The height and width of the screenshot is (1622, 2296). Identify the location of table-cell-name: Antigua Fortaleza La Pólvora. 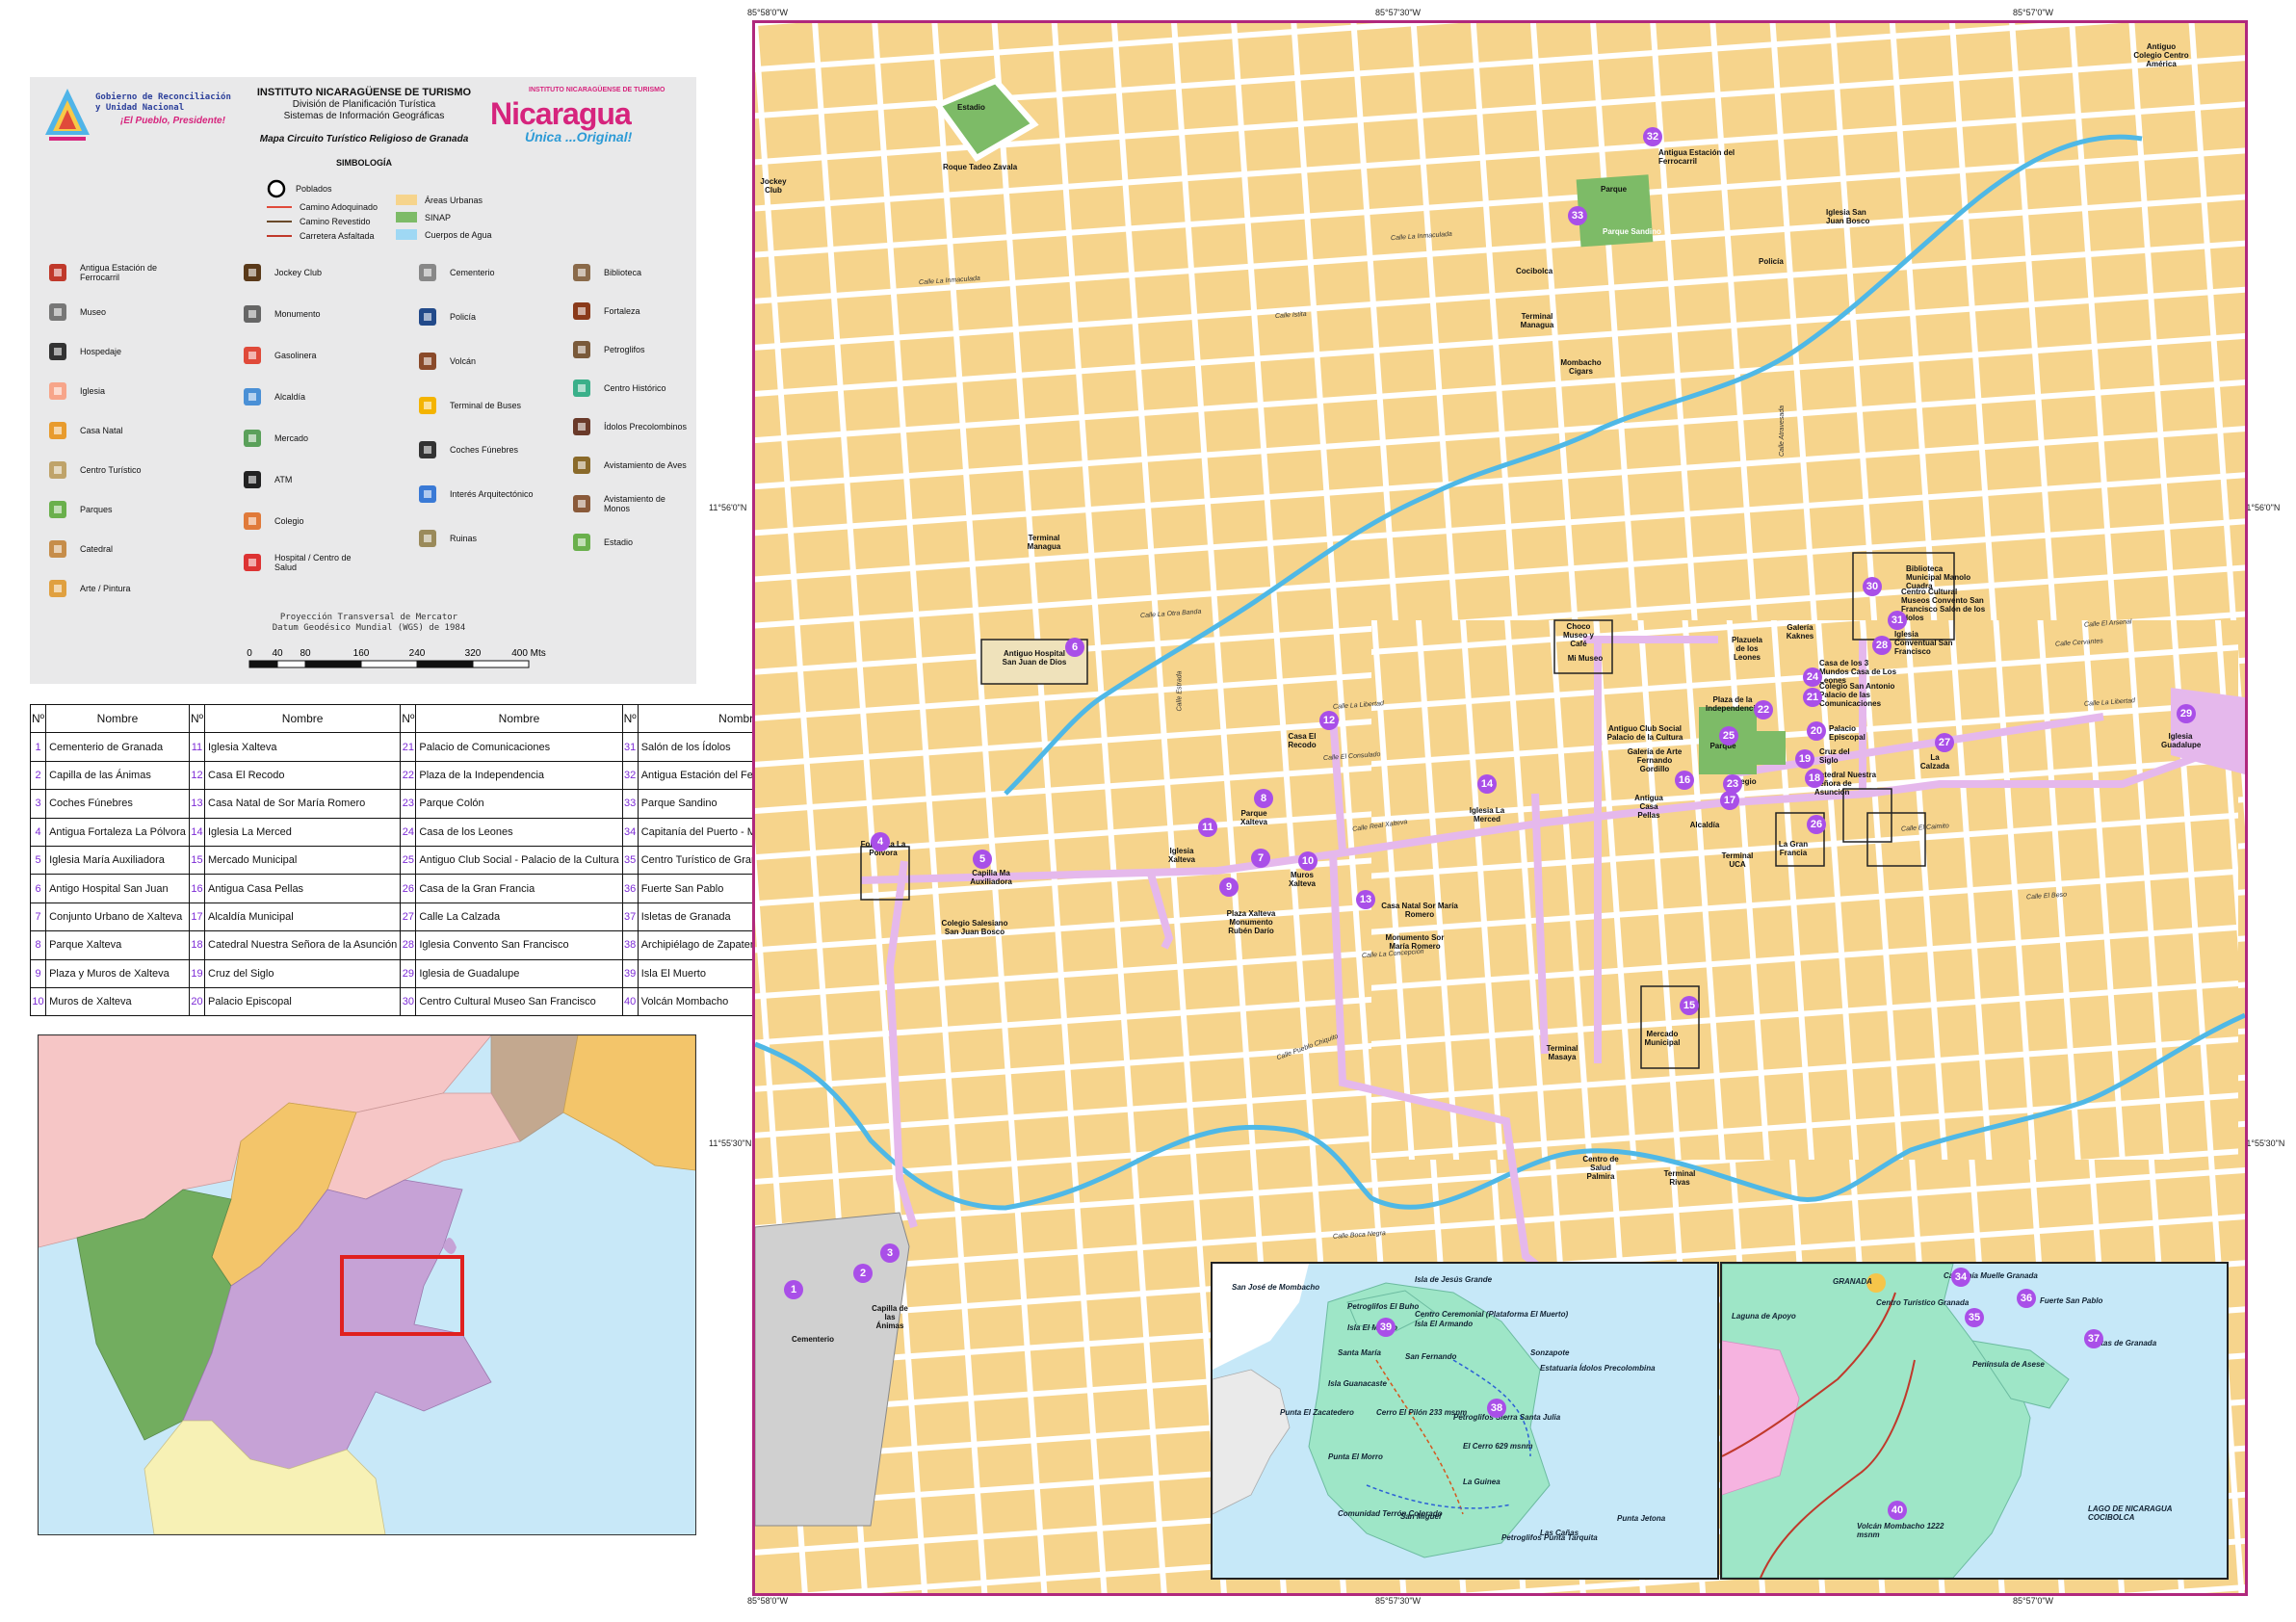
(117, 832).